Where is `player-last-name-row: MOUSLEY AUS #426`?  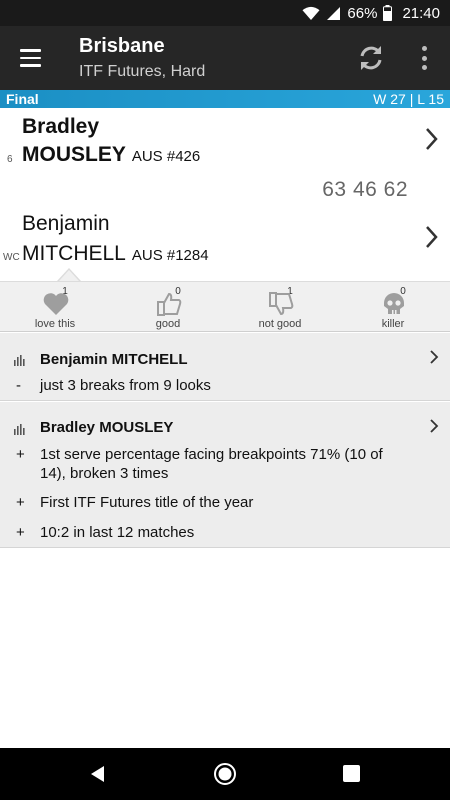 player-last-name-row: MOUSLEY AUS #426 is located at coordinates (111, 155).